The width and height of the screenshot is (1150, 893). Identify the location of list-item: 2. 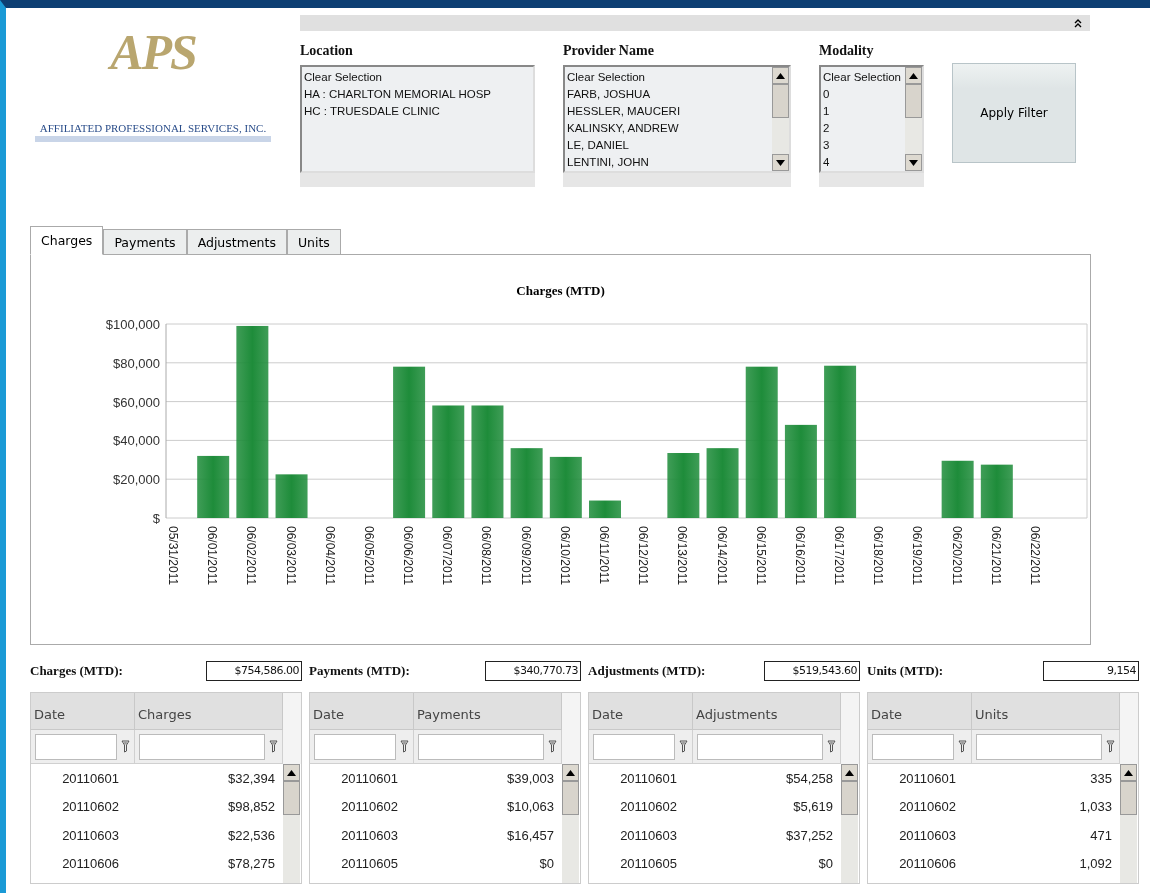
(863, 128).